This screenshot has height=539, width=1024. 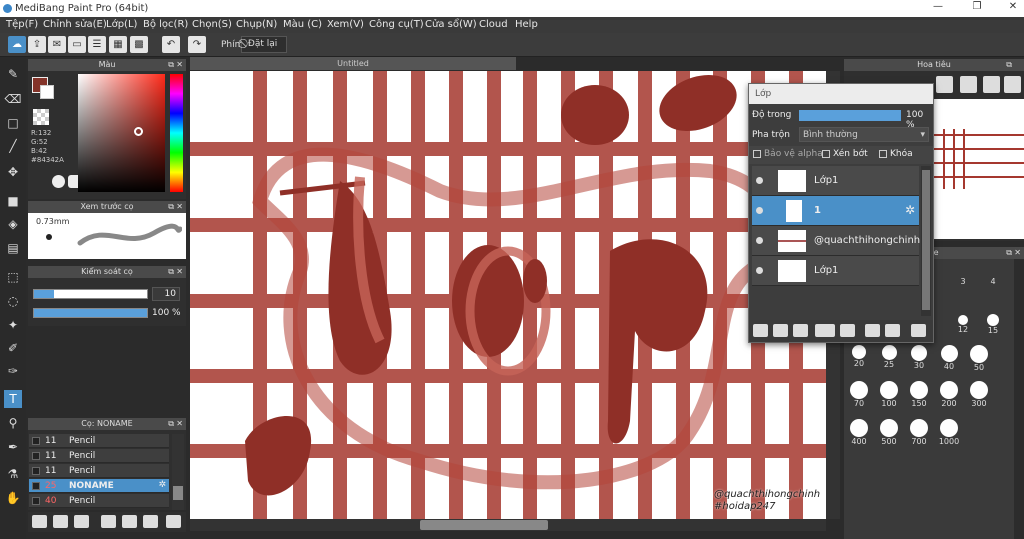 What do you see at coordinates (60, 521) in the screenshot?
I see `new-brush-icon` at bounding box center [60, 521].